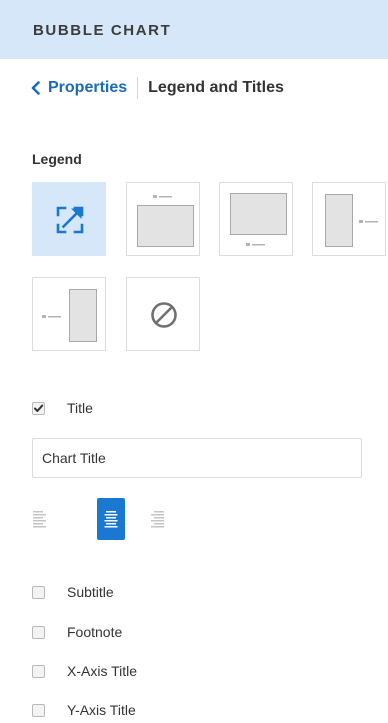 This screenshot has width=388, height=723. What do you see at coordinates (90, 592) in the screenshot?
I see `subtitle-option-label: Subtitle` at bounding box center [90, 592].